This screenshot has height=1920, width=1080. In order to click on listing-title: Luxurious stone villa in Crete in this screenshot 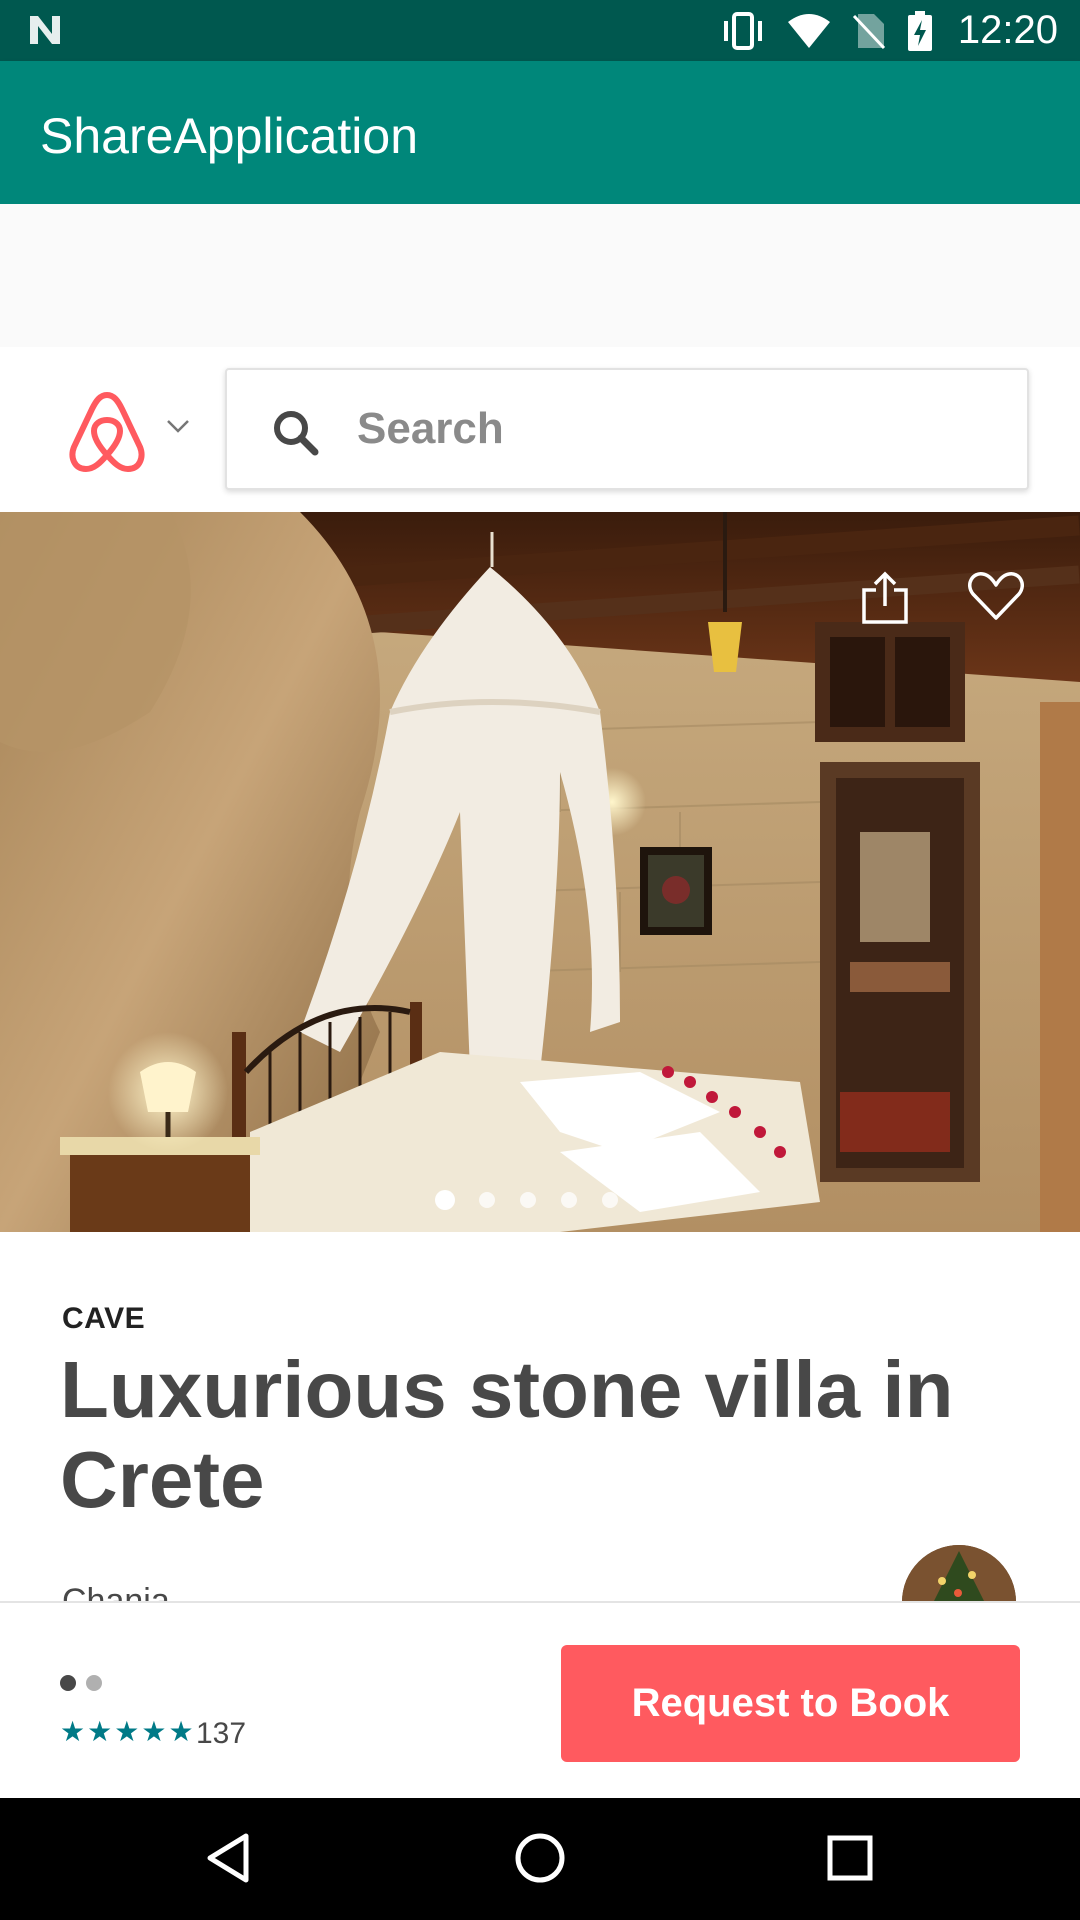, I will do `click(507, 1434)`.